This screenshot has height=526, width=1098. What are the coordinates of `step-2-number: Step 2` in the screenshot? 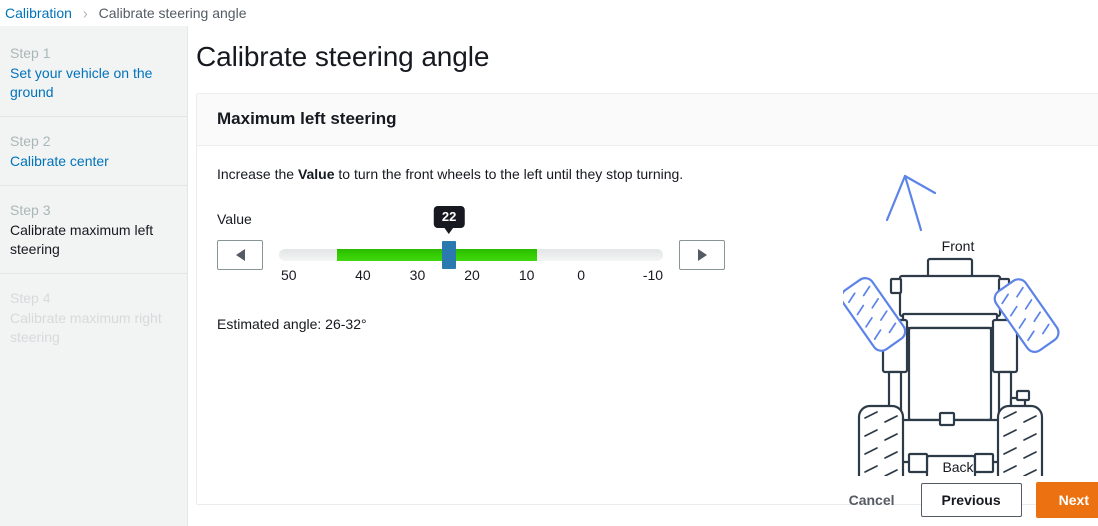 It's located at (30, 141).